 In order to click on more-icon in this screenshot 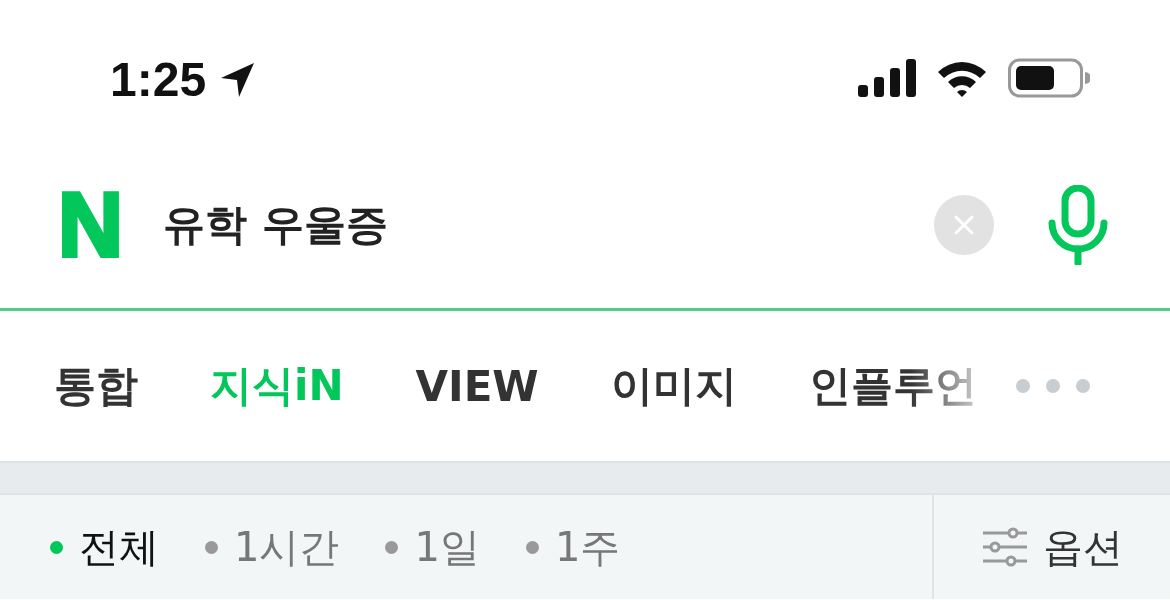, I will do `click(1052, 386)`.